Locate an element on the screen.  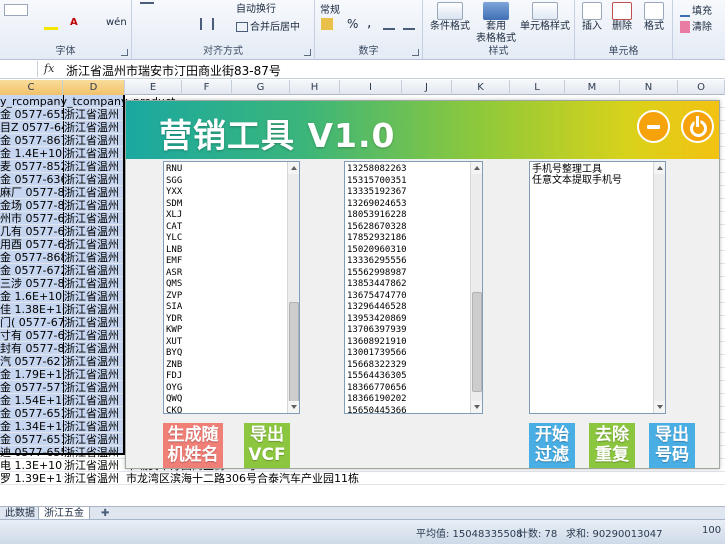
list-item: FDJ is located at coordinates (174, 377).